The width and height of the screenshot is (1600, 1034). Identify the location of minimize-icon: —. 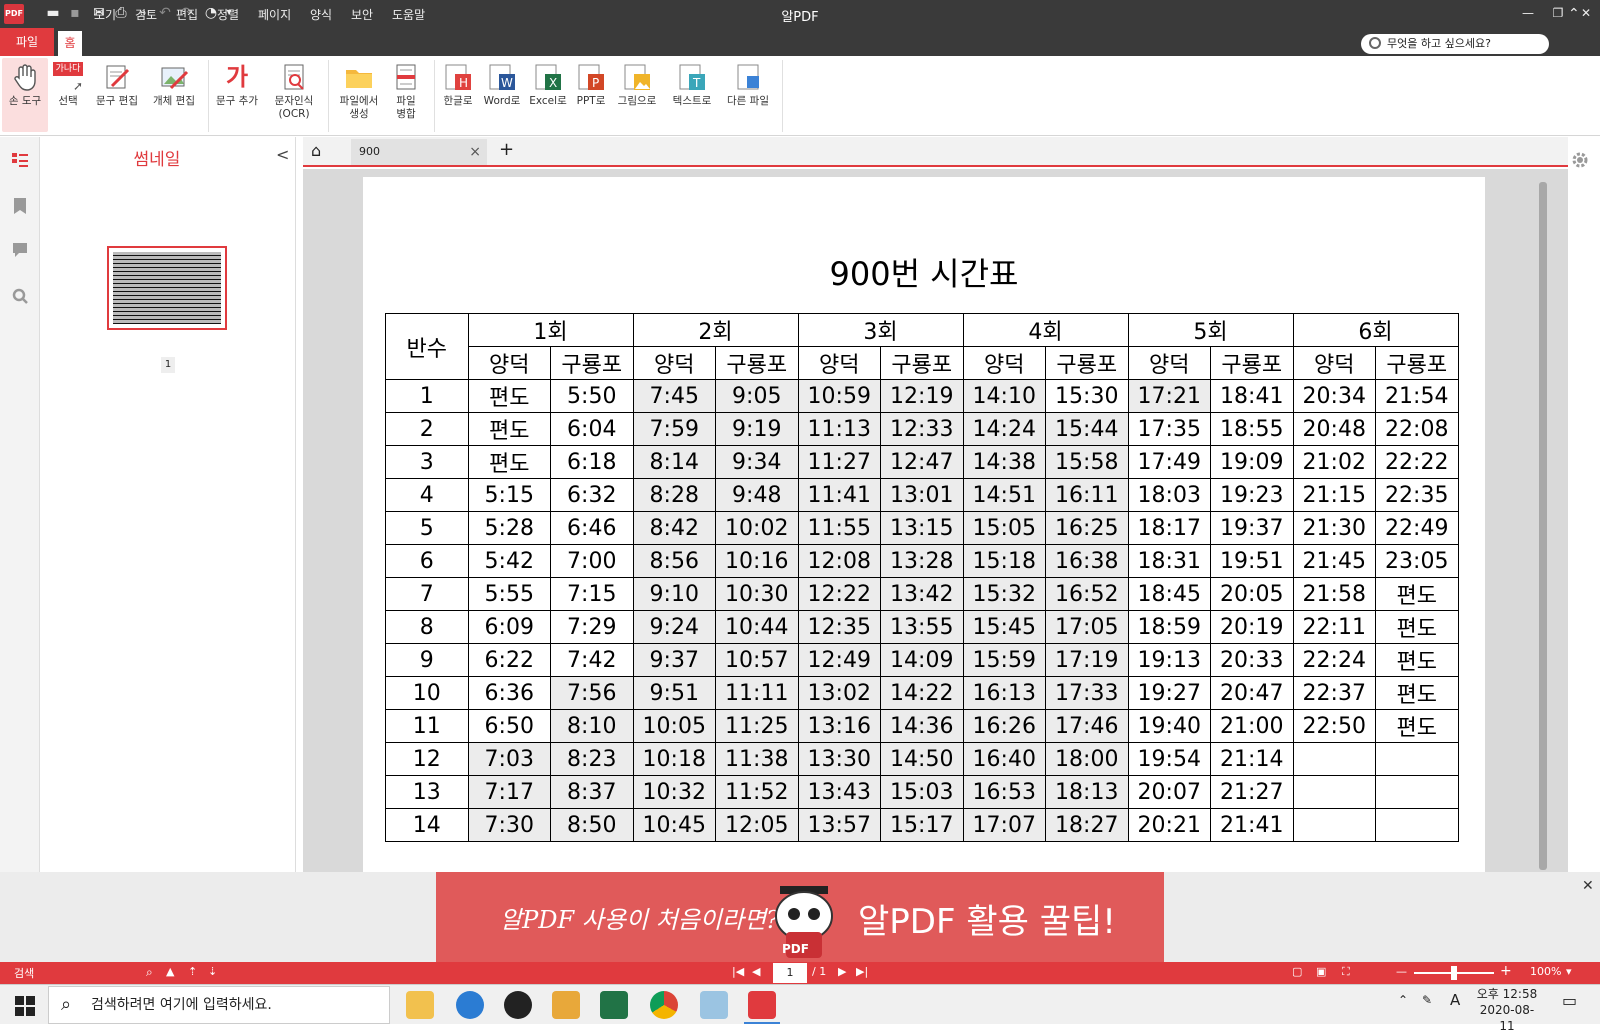
(1528, 13).